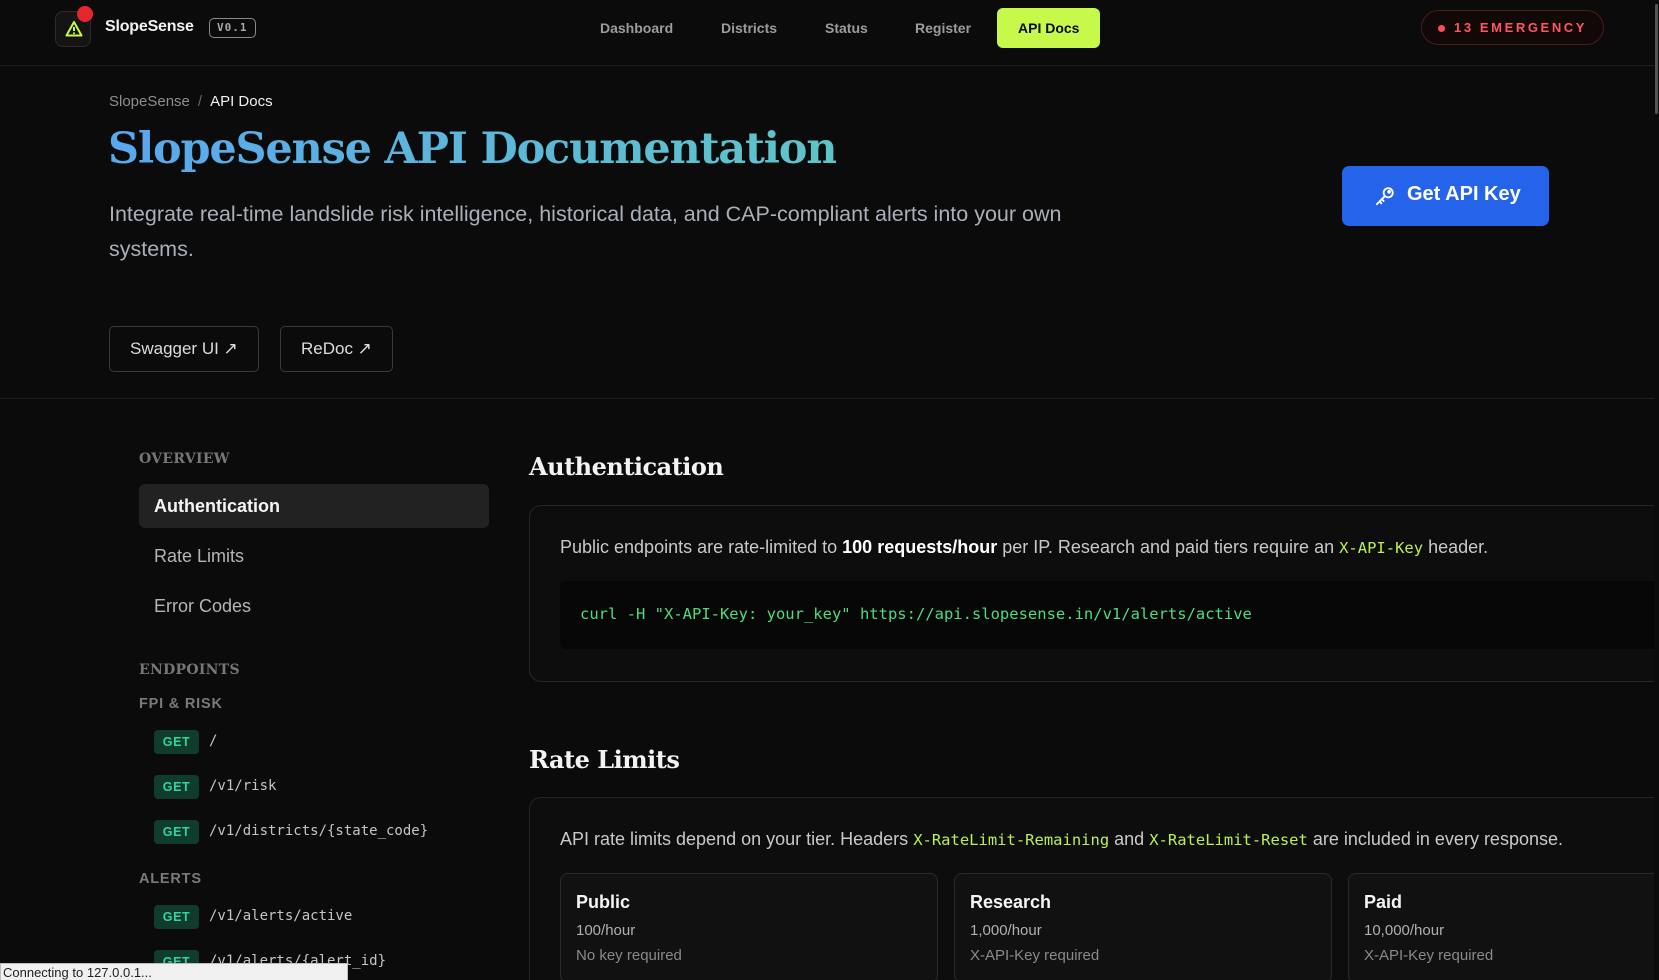  Describe the element at coordinates (749, 926) in the screenshot. I see `tier-card-public: Public 100/hour No key required` at that location.